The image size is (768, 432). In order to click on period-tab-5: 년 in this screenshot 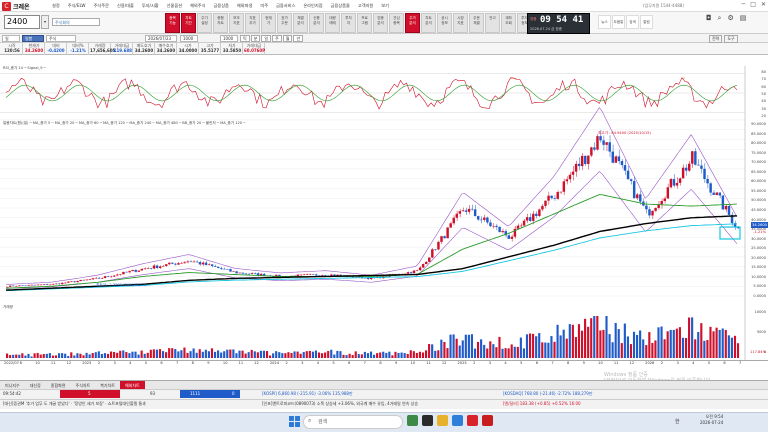, I will do `click(298, 38)`.